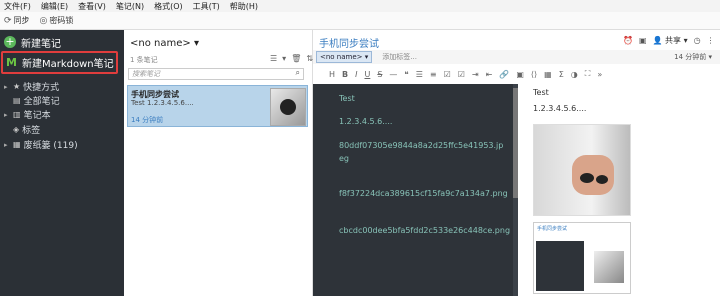  What do you see at coordinates (216, 74) in the screenshot?
I see `search-input: 搜索笔记 ⌕` at bounding box center [216, 74].